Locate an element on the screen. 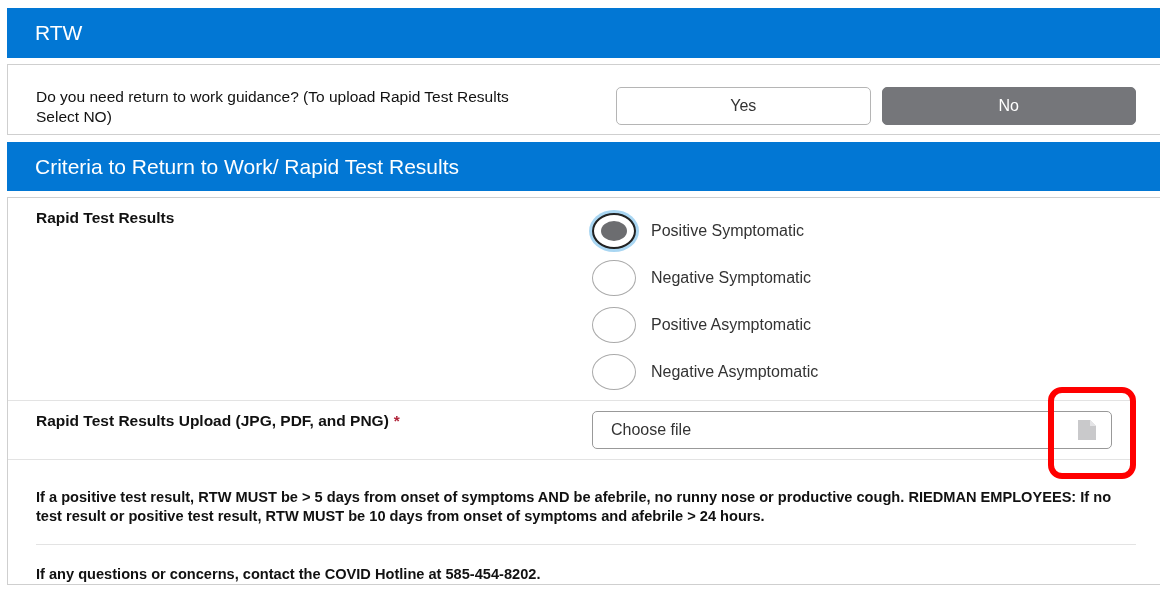  field-label: Rapid Test Results Upload (JPG, PDF, and PNG) is located at coordinates (212, 421).